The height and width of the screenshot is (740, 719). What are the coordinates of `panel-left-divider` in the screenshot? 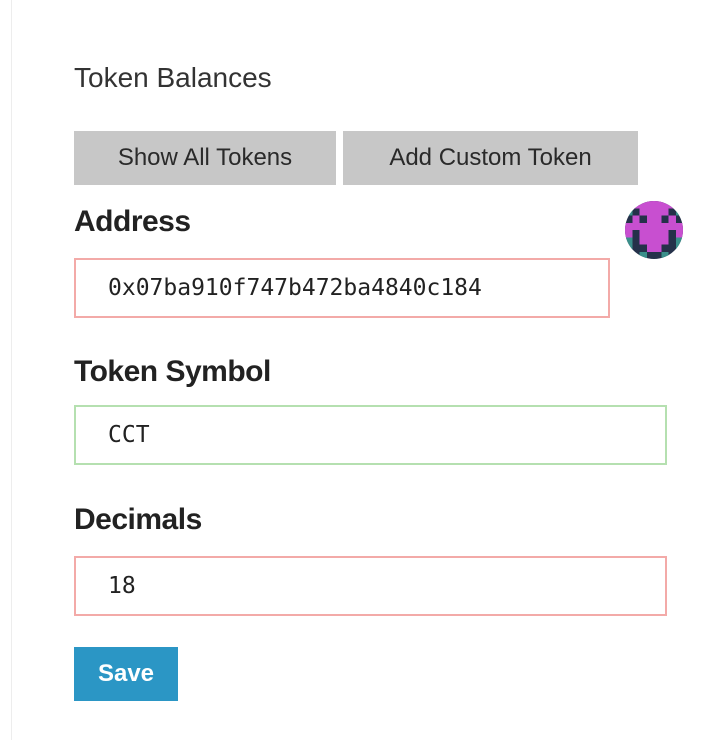 It's located at (11, 370).